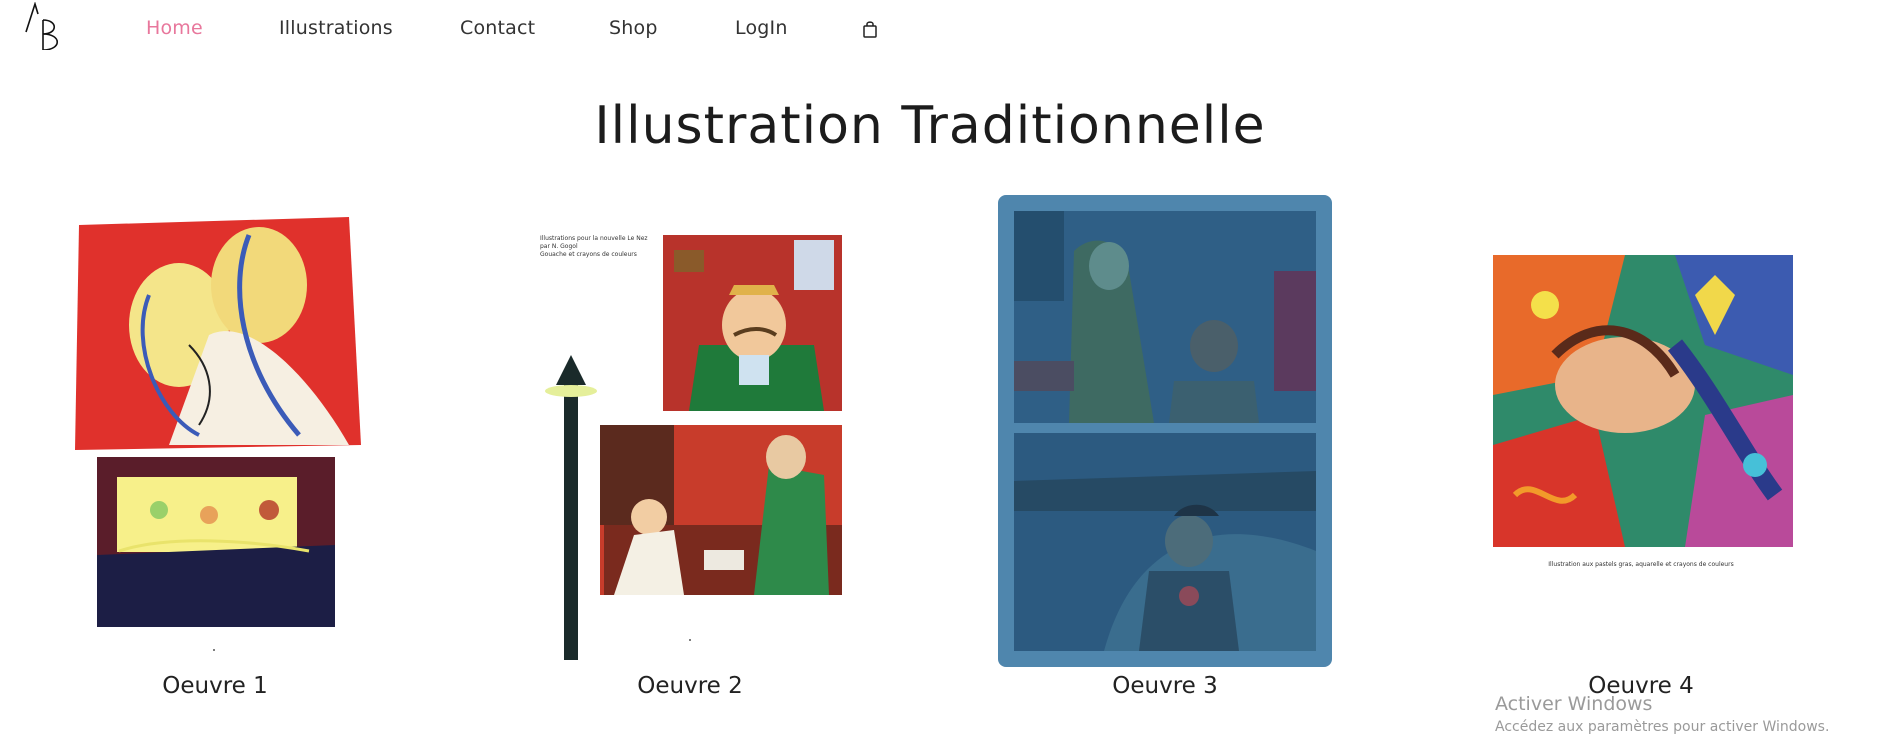 Image resolution: width=1884 pixels, height=743 pixels. Describe the element at coordinates (47, 26) in the screenshot. I see `logo` at that location.